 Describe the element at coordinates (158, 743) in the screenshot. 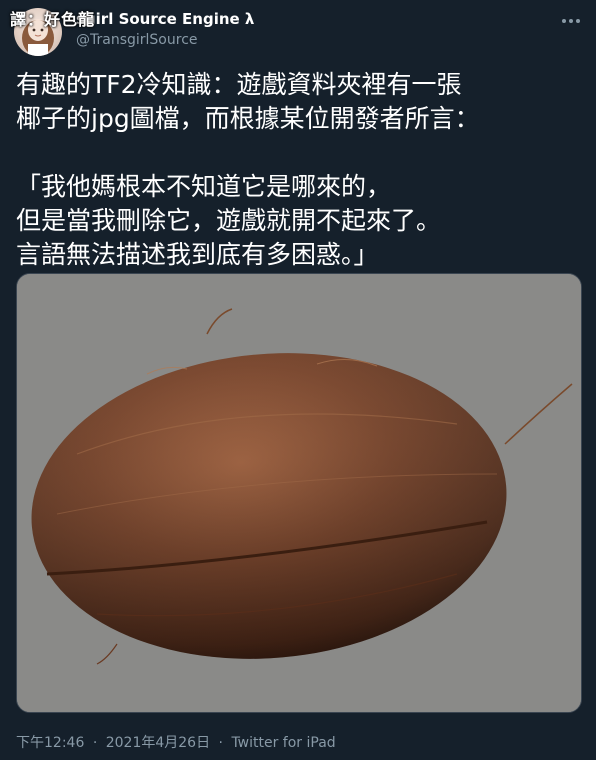

I see `tweet-date: 2021年4月26日` at that location.